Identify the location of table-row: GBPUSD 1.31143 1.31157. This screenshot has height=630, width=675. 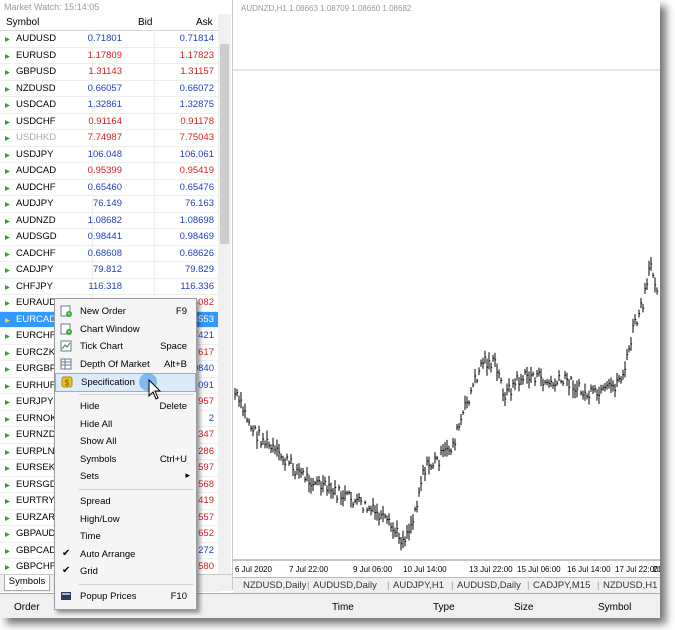
(109, 72).